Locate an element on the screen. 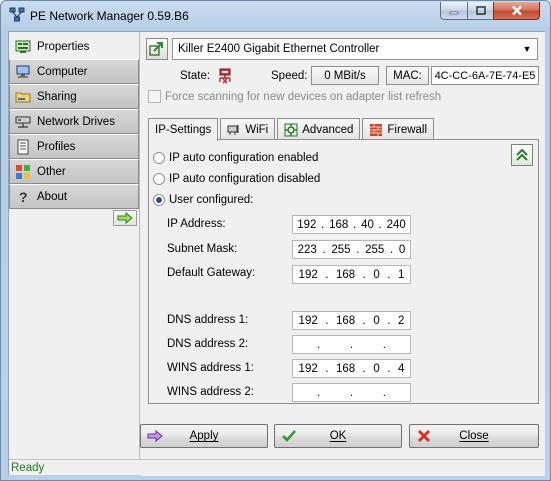  dns2-field: . . . is located at coordinates (351, 344).